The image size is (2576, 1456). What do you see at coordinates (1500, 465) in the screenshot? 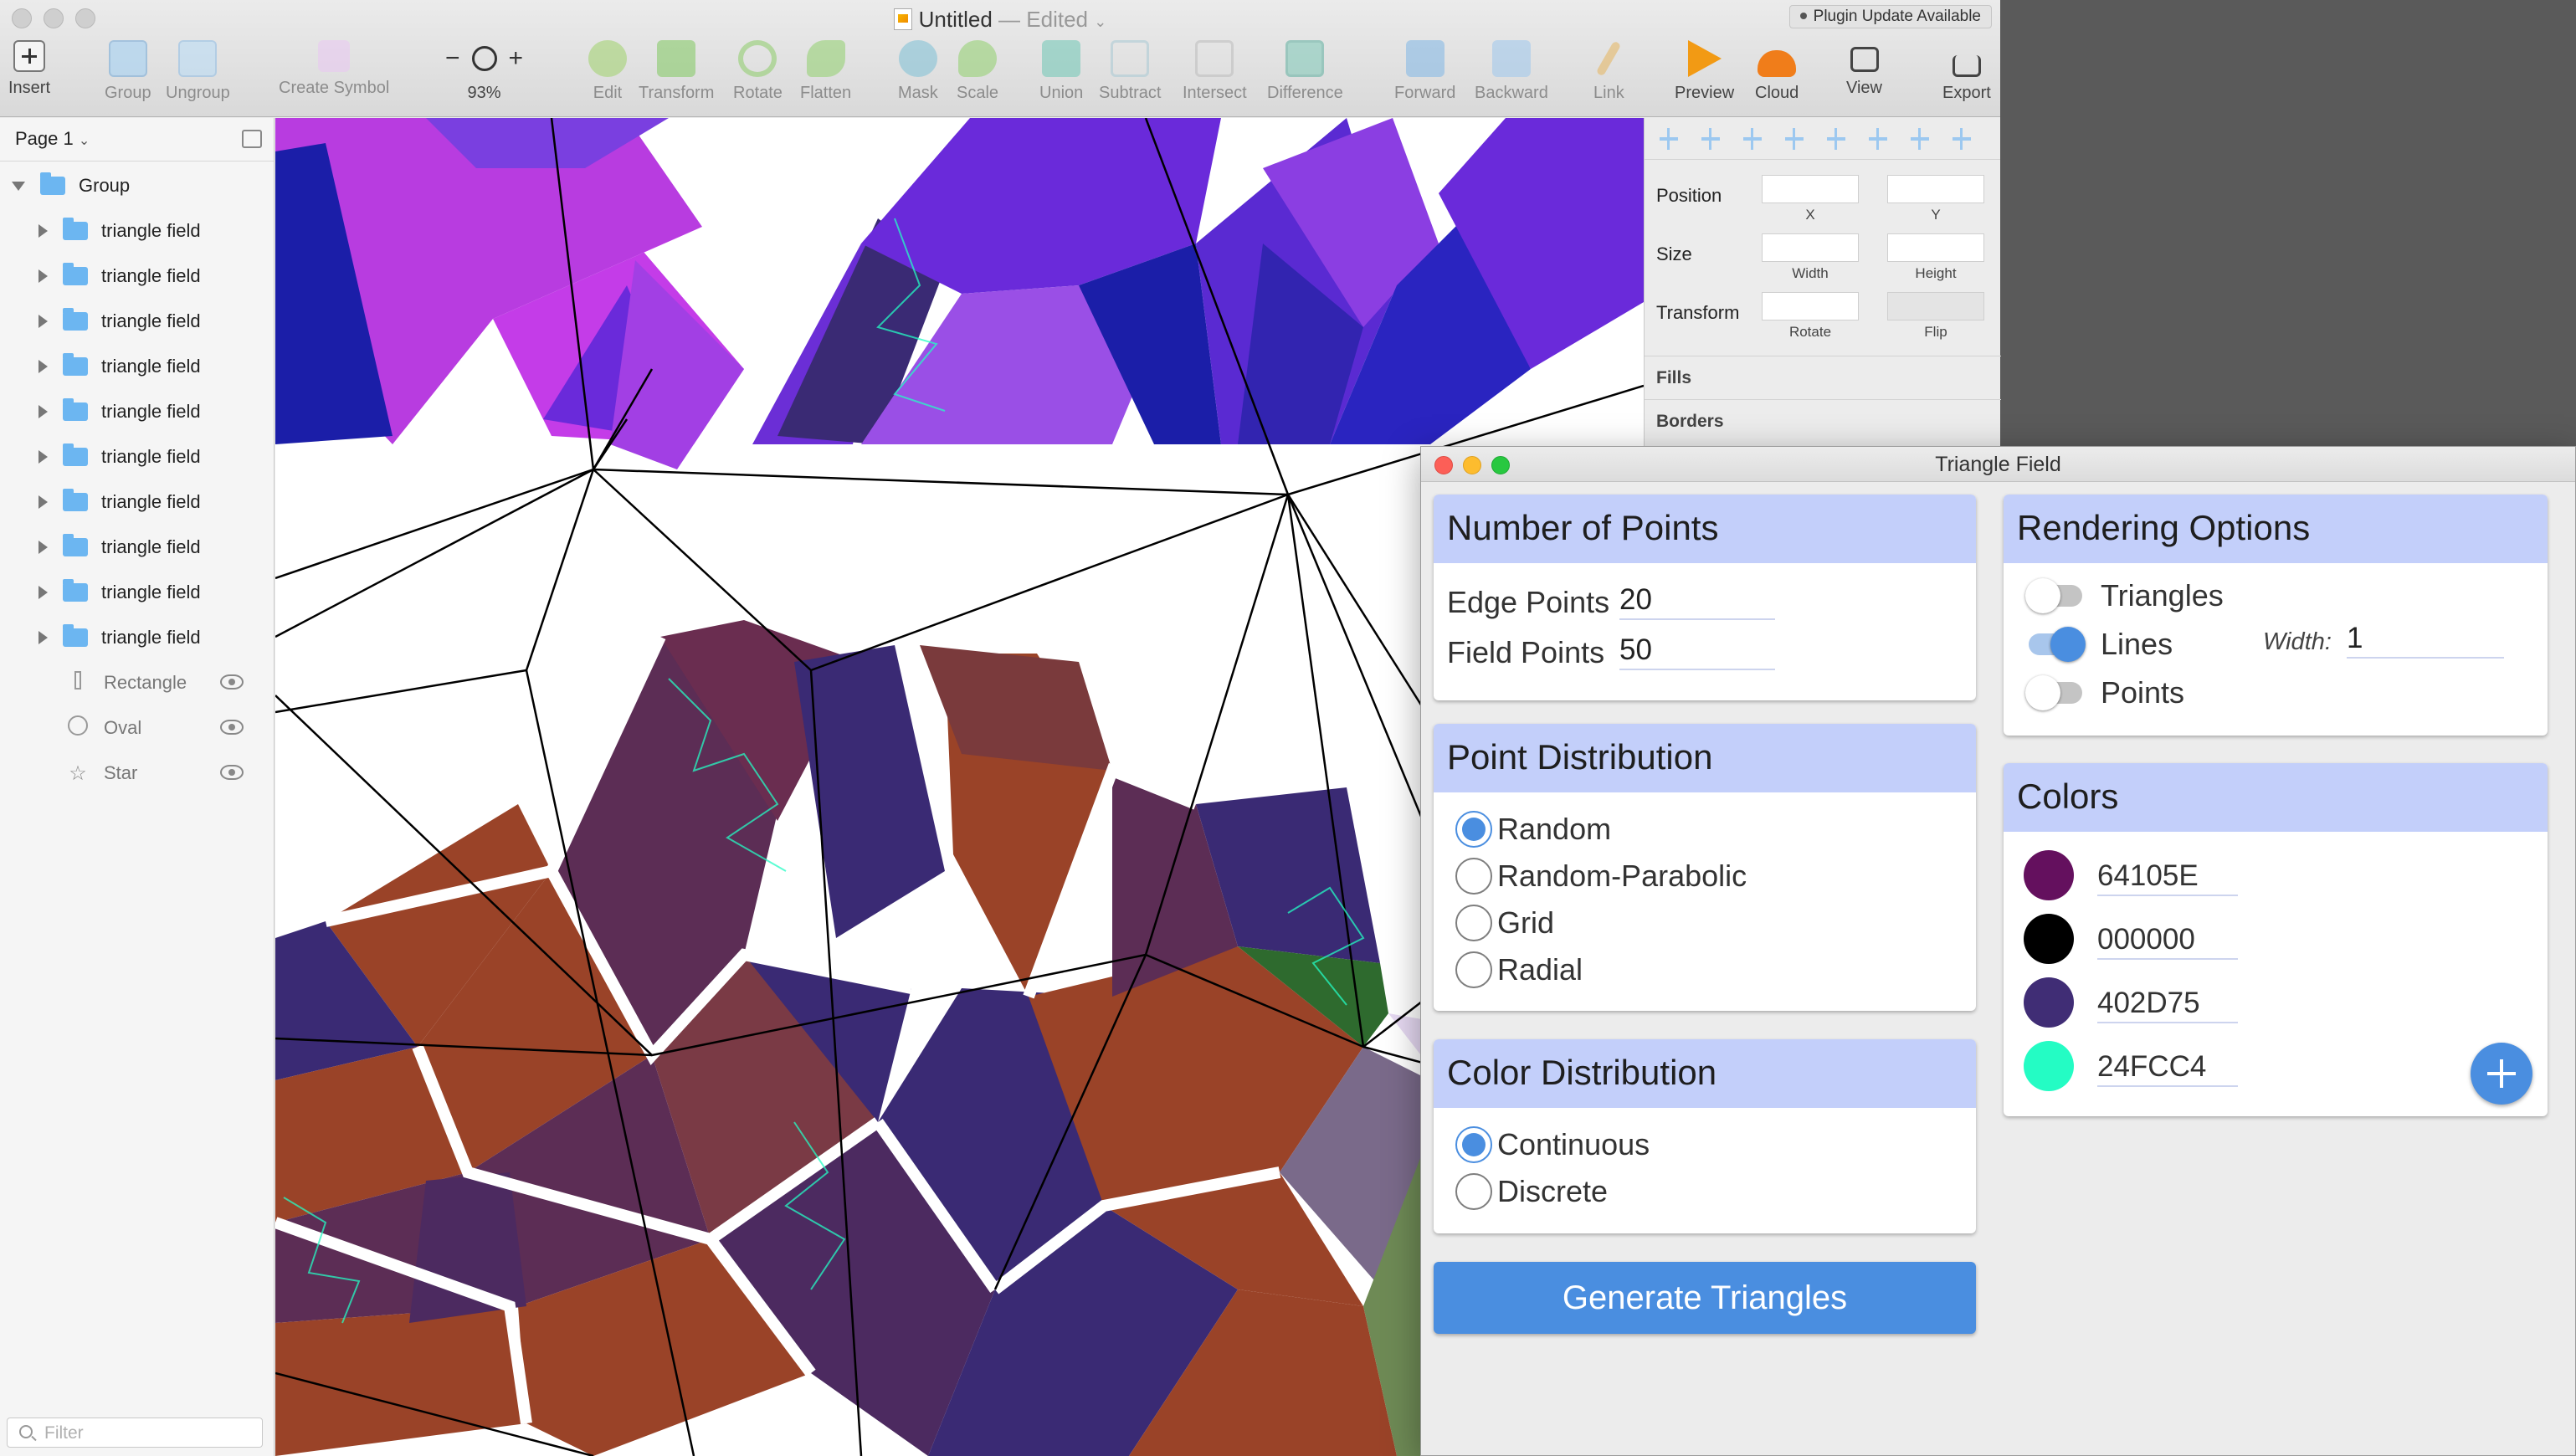
I see `zoom-window-button` at bounding box center [1500, 465].